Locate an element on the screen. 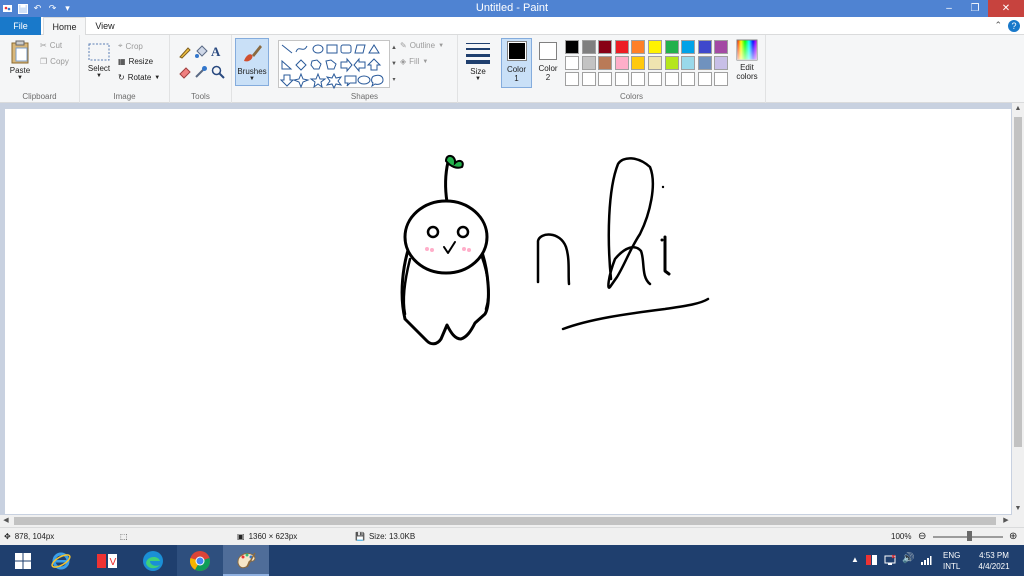 The image size is (1024, 576). tray-language: ENG INTL is located at coordinates (951, 561).